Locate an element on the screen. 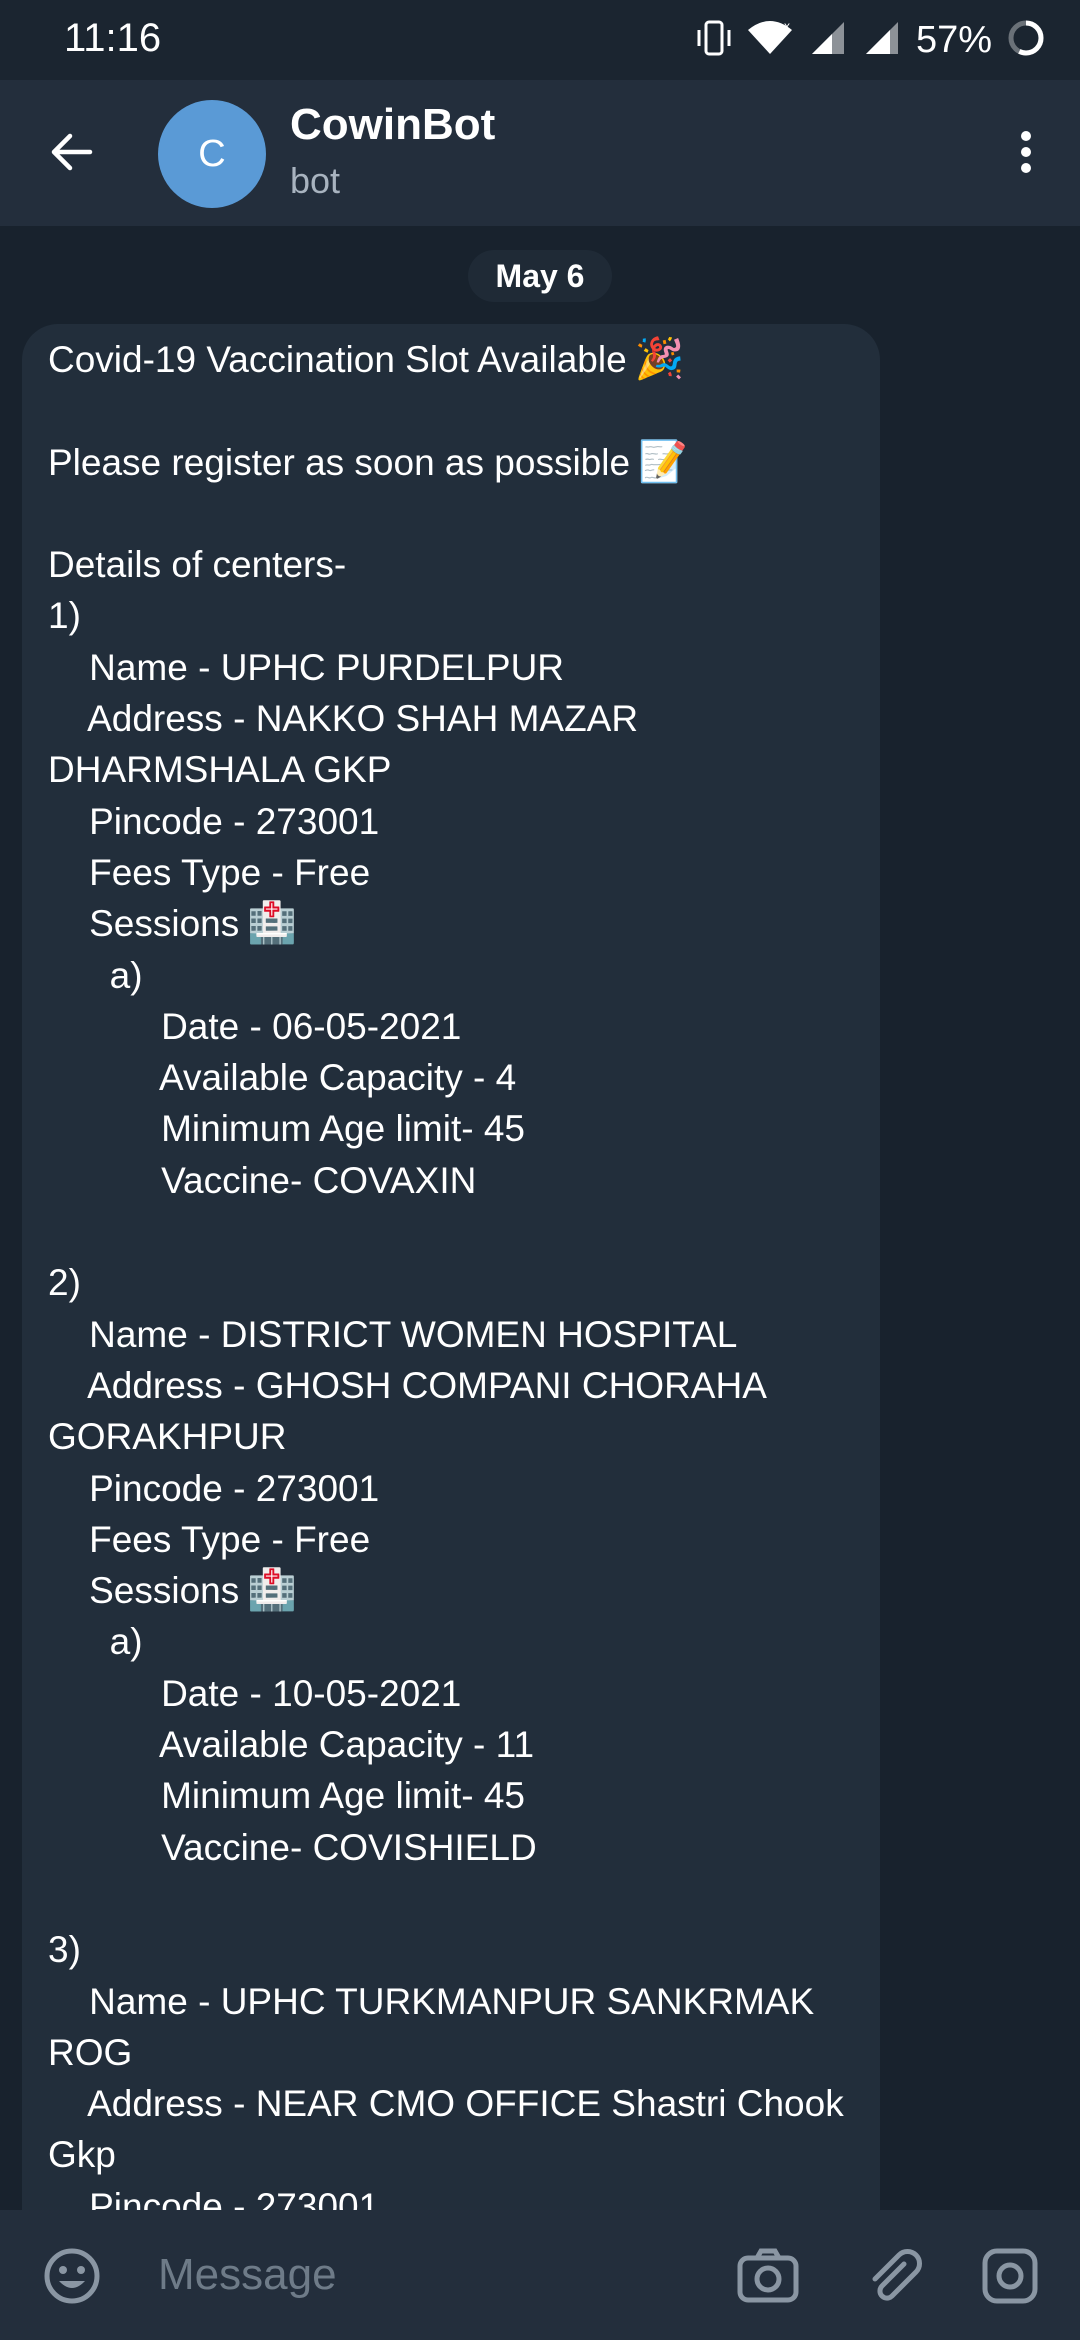 This screenshot has height=2340, width=1080. chat-subtitle: bot is located at coordinates (315, 180).